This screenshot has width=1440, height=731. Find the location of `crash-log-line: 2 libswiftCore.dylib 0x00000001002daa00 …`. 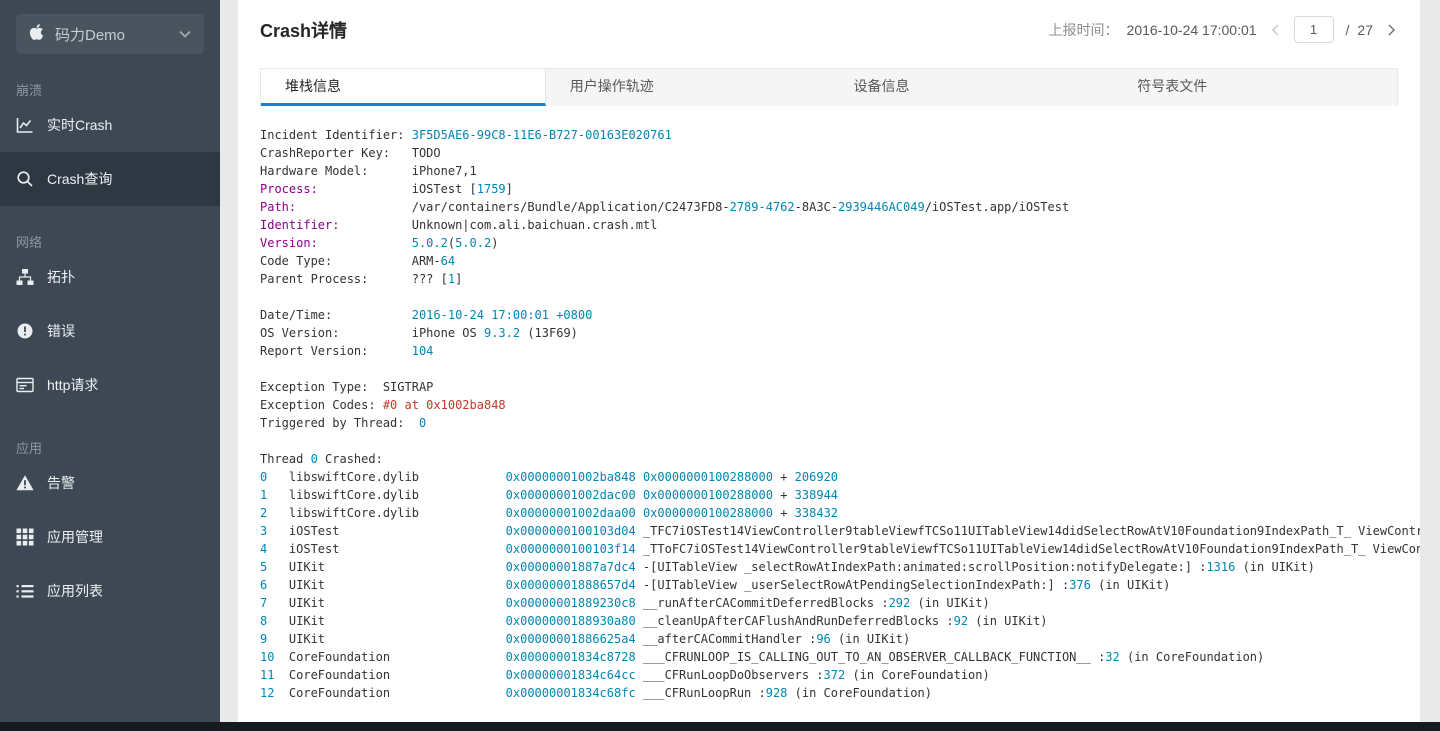

crash-log-line: 2 libswiftCore.dylib 0x00000001002daa00 … is located at coordinates (549, 513).